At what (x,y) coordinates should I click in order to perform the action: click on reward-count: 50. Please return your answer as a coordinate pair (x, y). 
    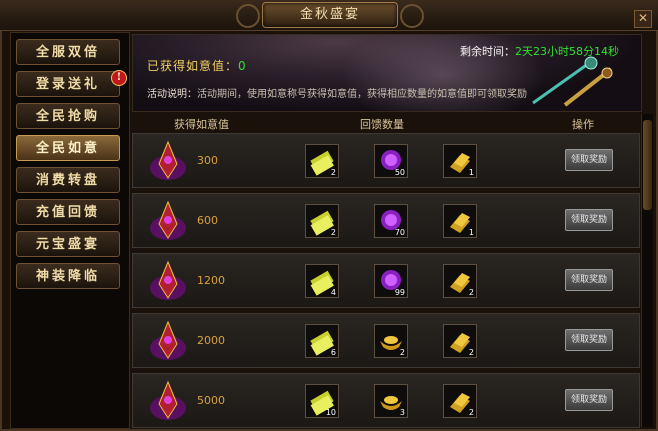
    Looking at the image, I should click on (399, 172).